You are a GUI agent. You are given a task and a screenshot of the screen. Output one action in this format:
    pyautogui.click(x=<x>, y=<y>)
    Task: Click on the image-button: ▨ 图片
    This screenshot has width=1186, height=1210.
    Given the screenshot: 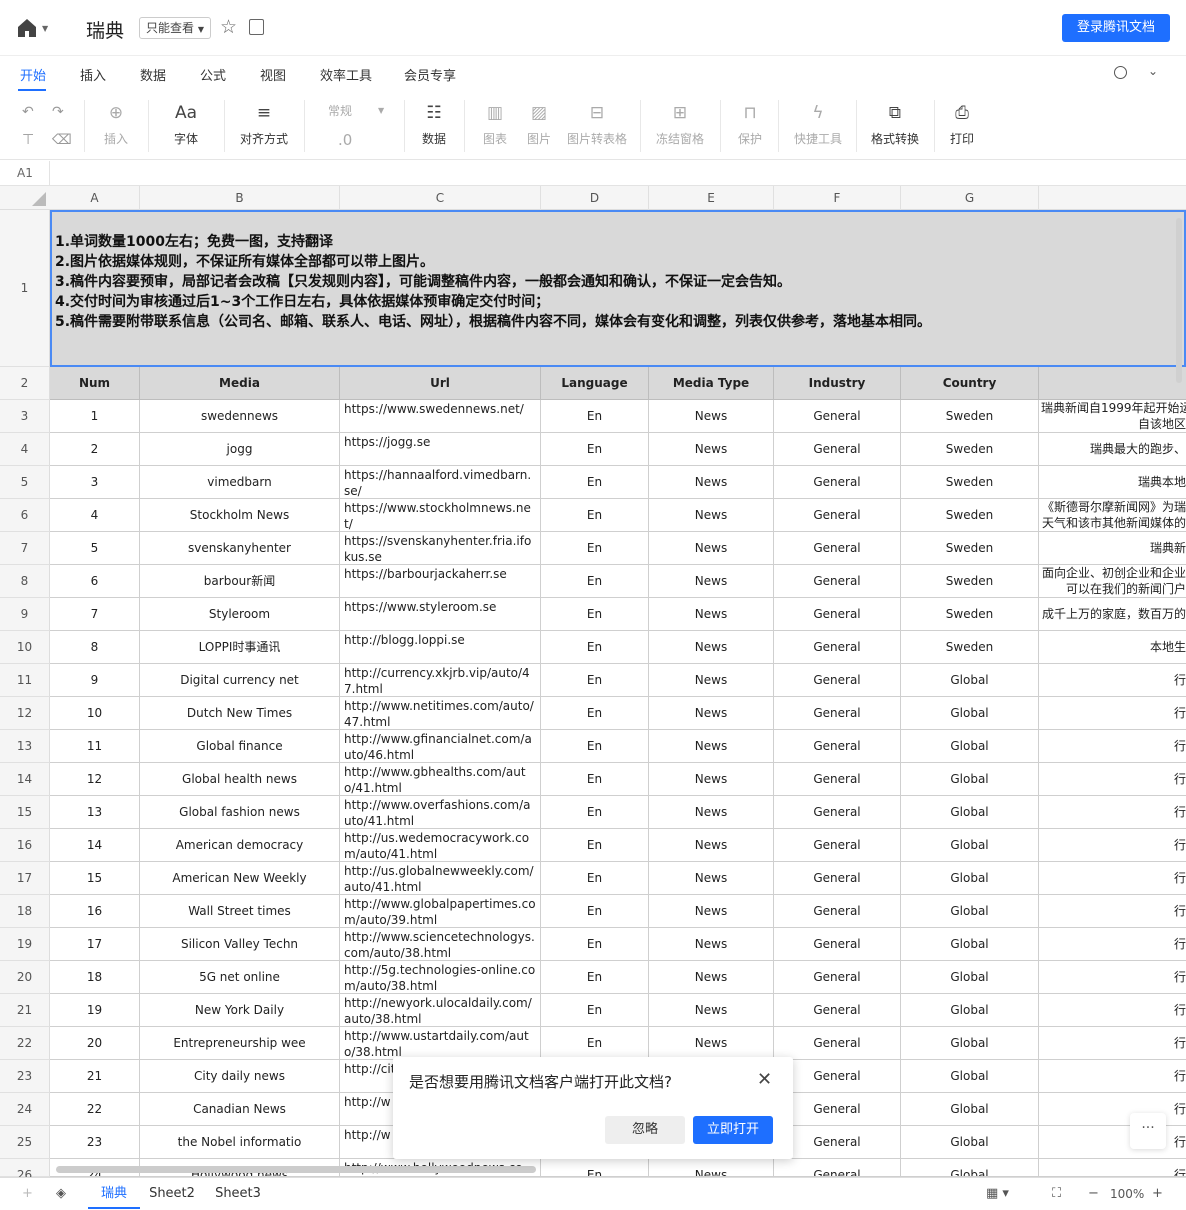 What is the action you would take?
    pyautogui.click(x=539, y=124)
    